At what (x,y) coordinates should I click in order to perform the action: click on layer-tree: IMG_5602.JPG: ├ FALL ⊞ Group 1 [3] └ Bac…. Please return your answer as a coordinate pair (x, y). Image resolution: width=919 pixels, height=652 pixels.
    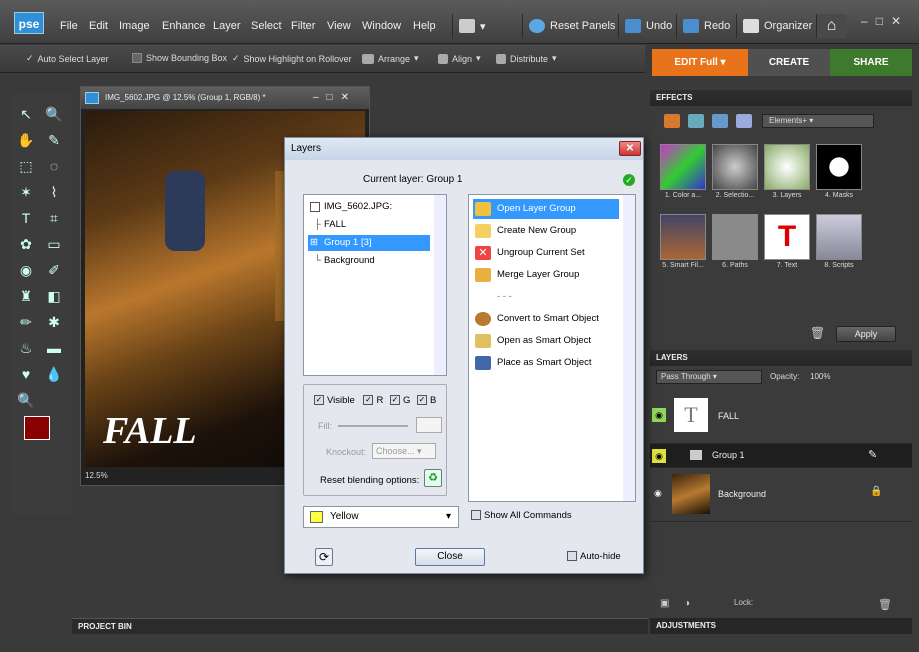
    Looking at the image, I should click on (375, 285).